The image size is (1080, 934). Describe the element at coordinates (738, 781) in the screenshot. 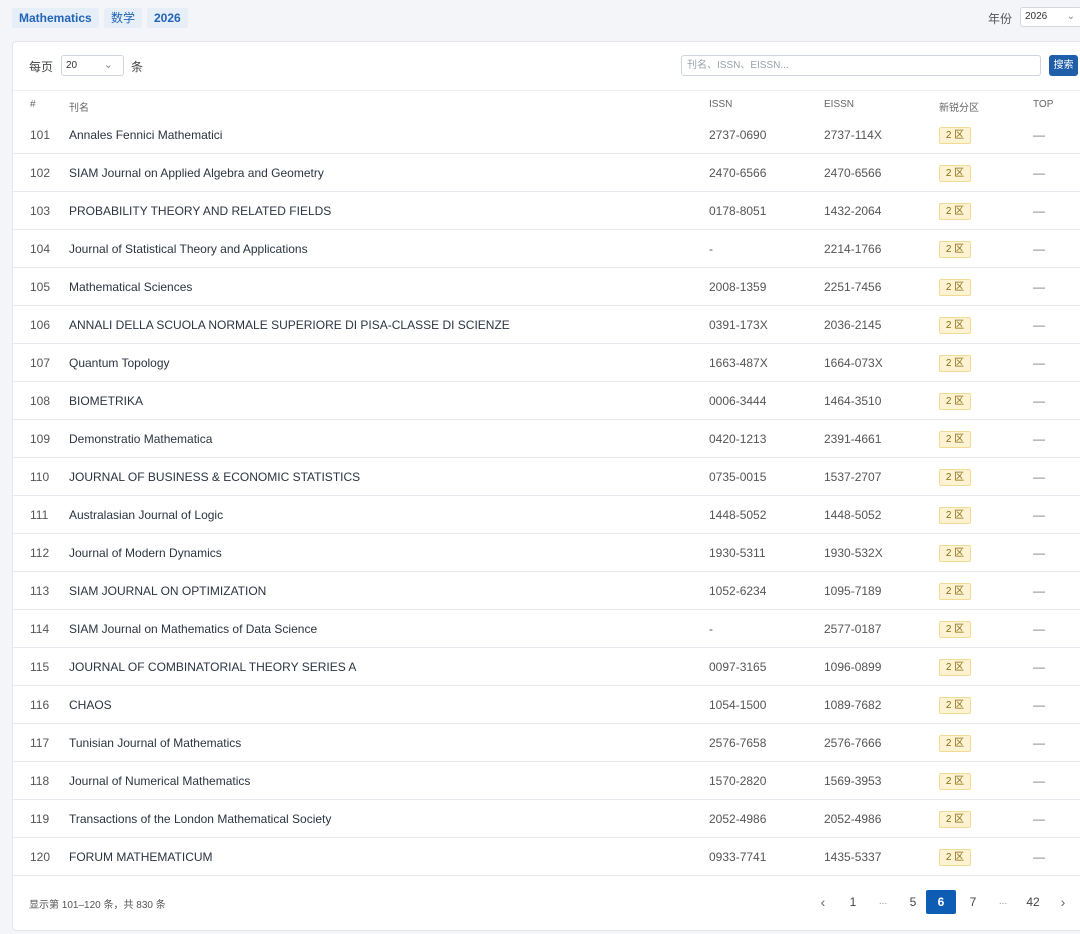

I see `issn-value: 1570-2820` at that location.